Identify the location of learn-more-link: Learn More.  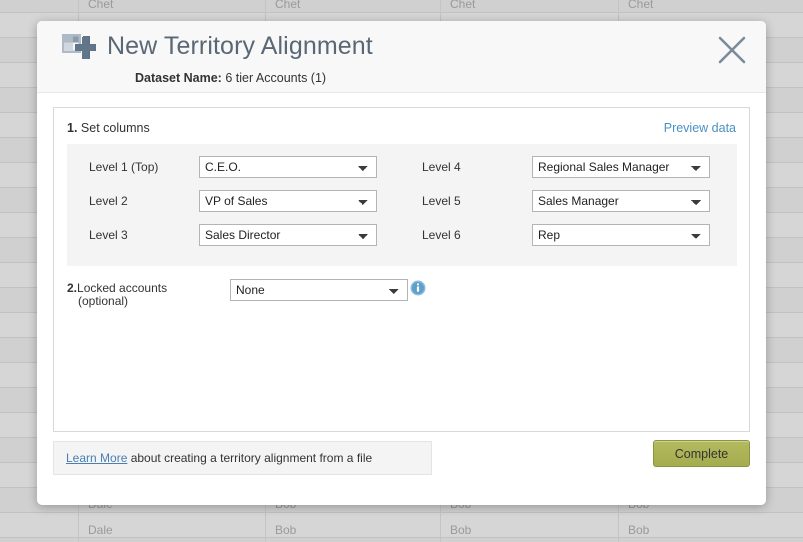
(96, 458).